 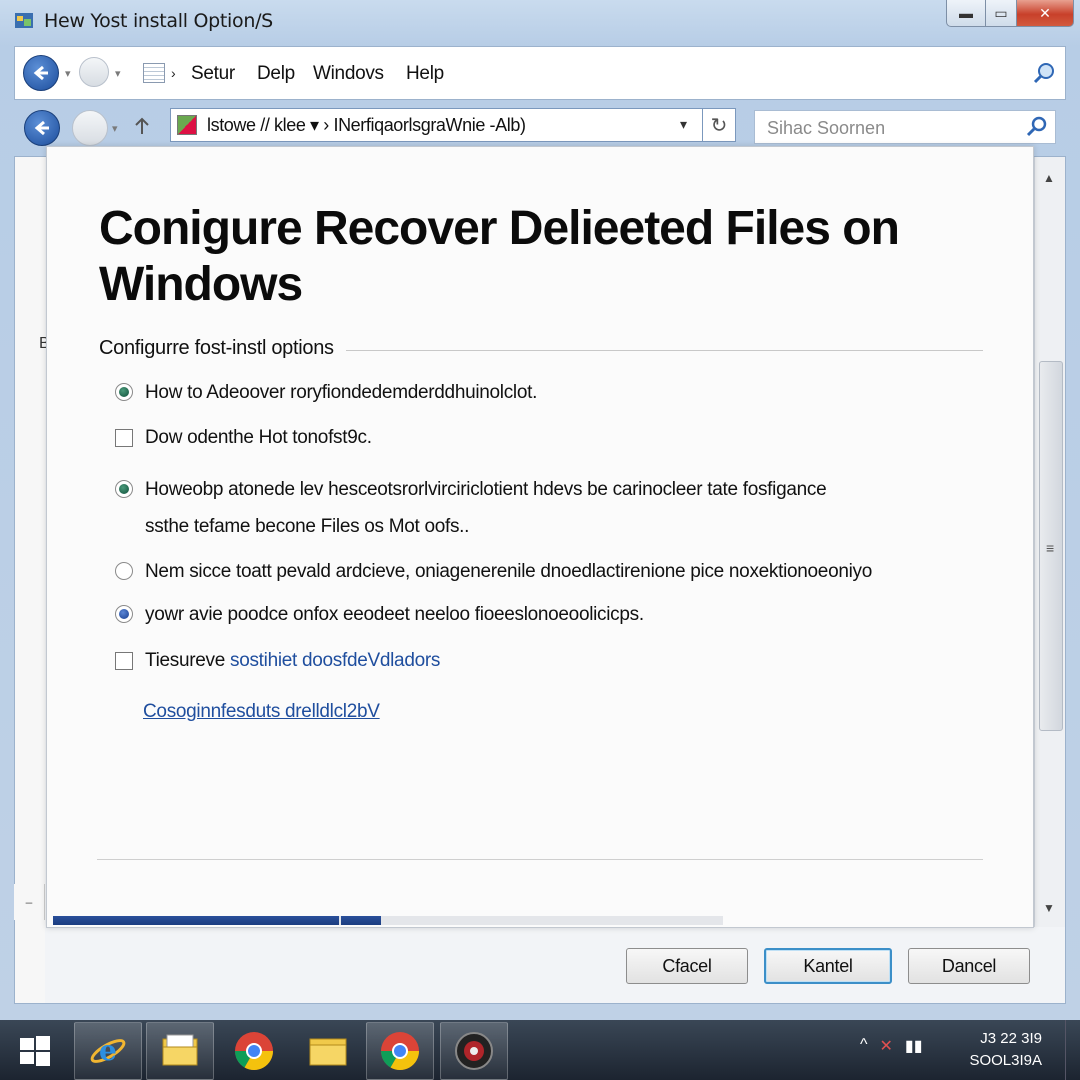 I want to click on show-desktop-button, so click(x=1072, y=1050).